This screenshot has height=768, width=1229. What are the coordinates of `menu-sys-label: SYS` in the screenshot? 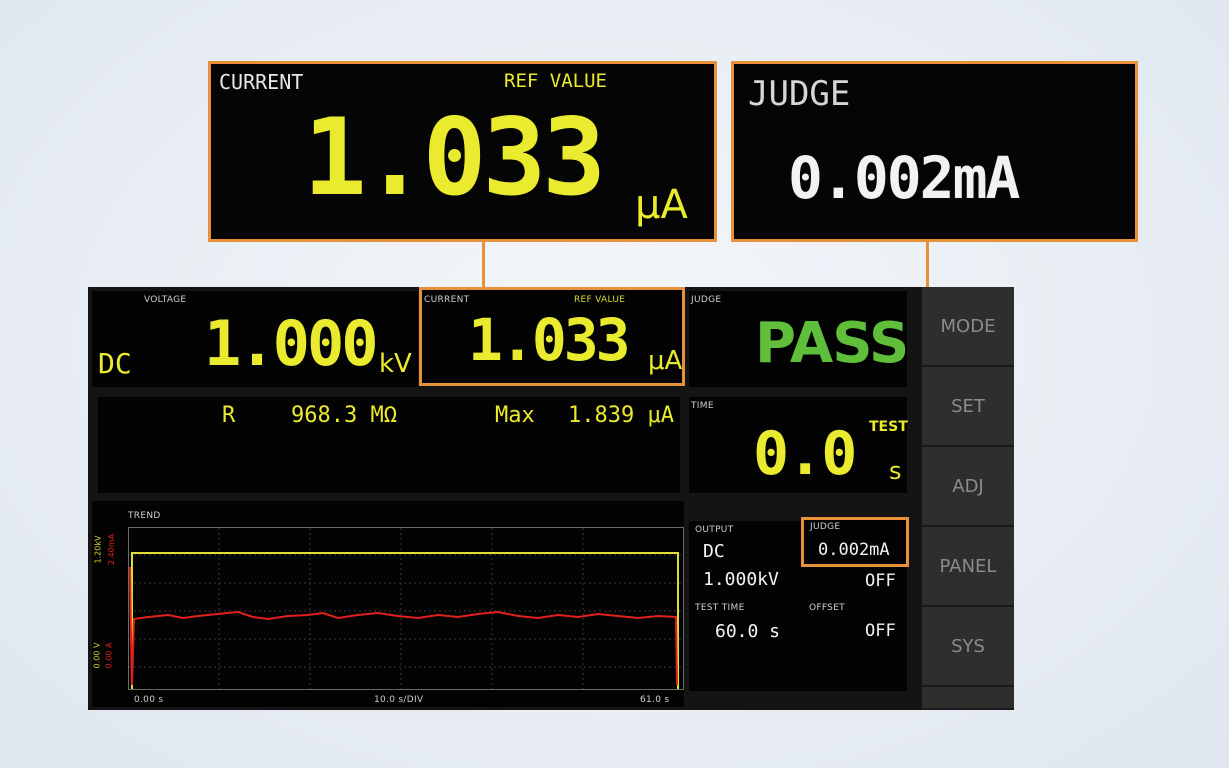 It's located at (968, 646).